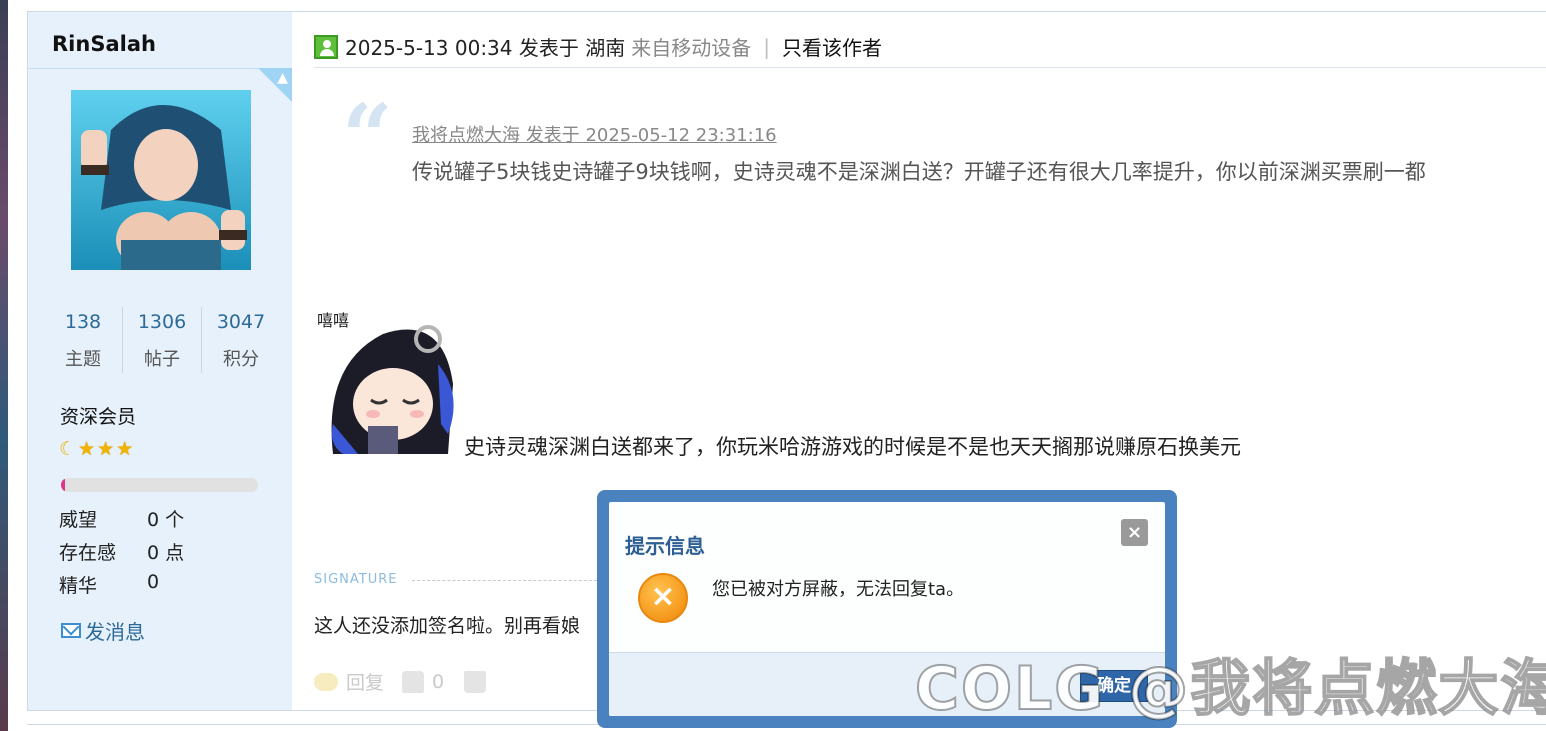  I want to click on sticker-image: 嘻嘻, so click(388, 379).